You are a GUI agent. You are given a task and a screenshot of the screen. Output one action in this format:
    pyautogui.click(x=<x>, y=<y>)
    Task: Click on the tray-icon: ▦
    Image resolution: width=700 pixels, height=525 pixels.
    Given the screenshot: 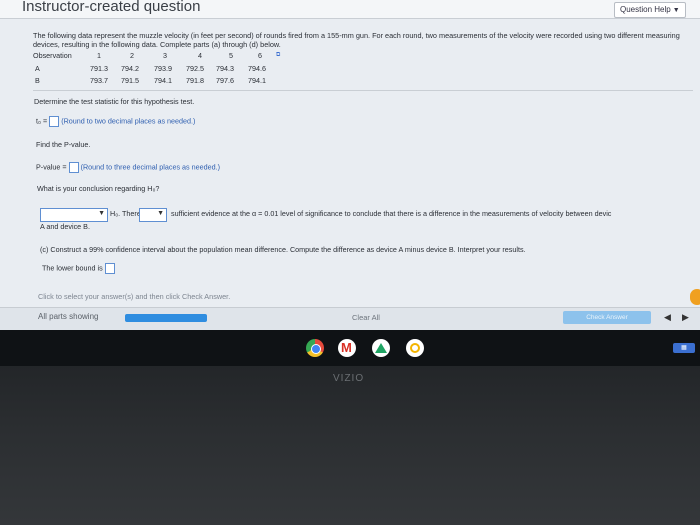 What is the action you would take?
    pyautogui.click(x=684, y=348)
    